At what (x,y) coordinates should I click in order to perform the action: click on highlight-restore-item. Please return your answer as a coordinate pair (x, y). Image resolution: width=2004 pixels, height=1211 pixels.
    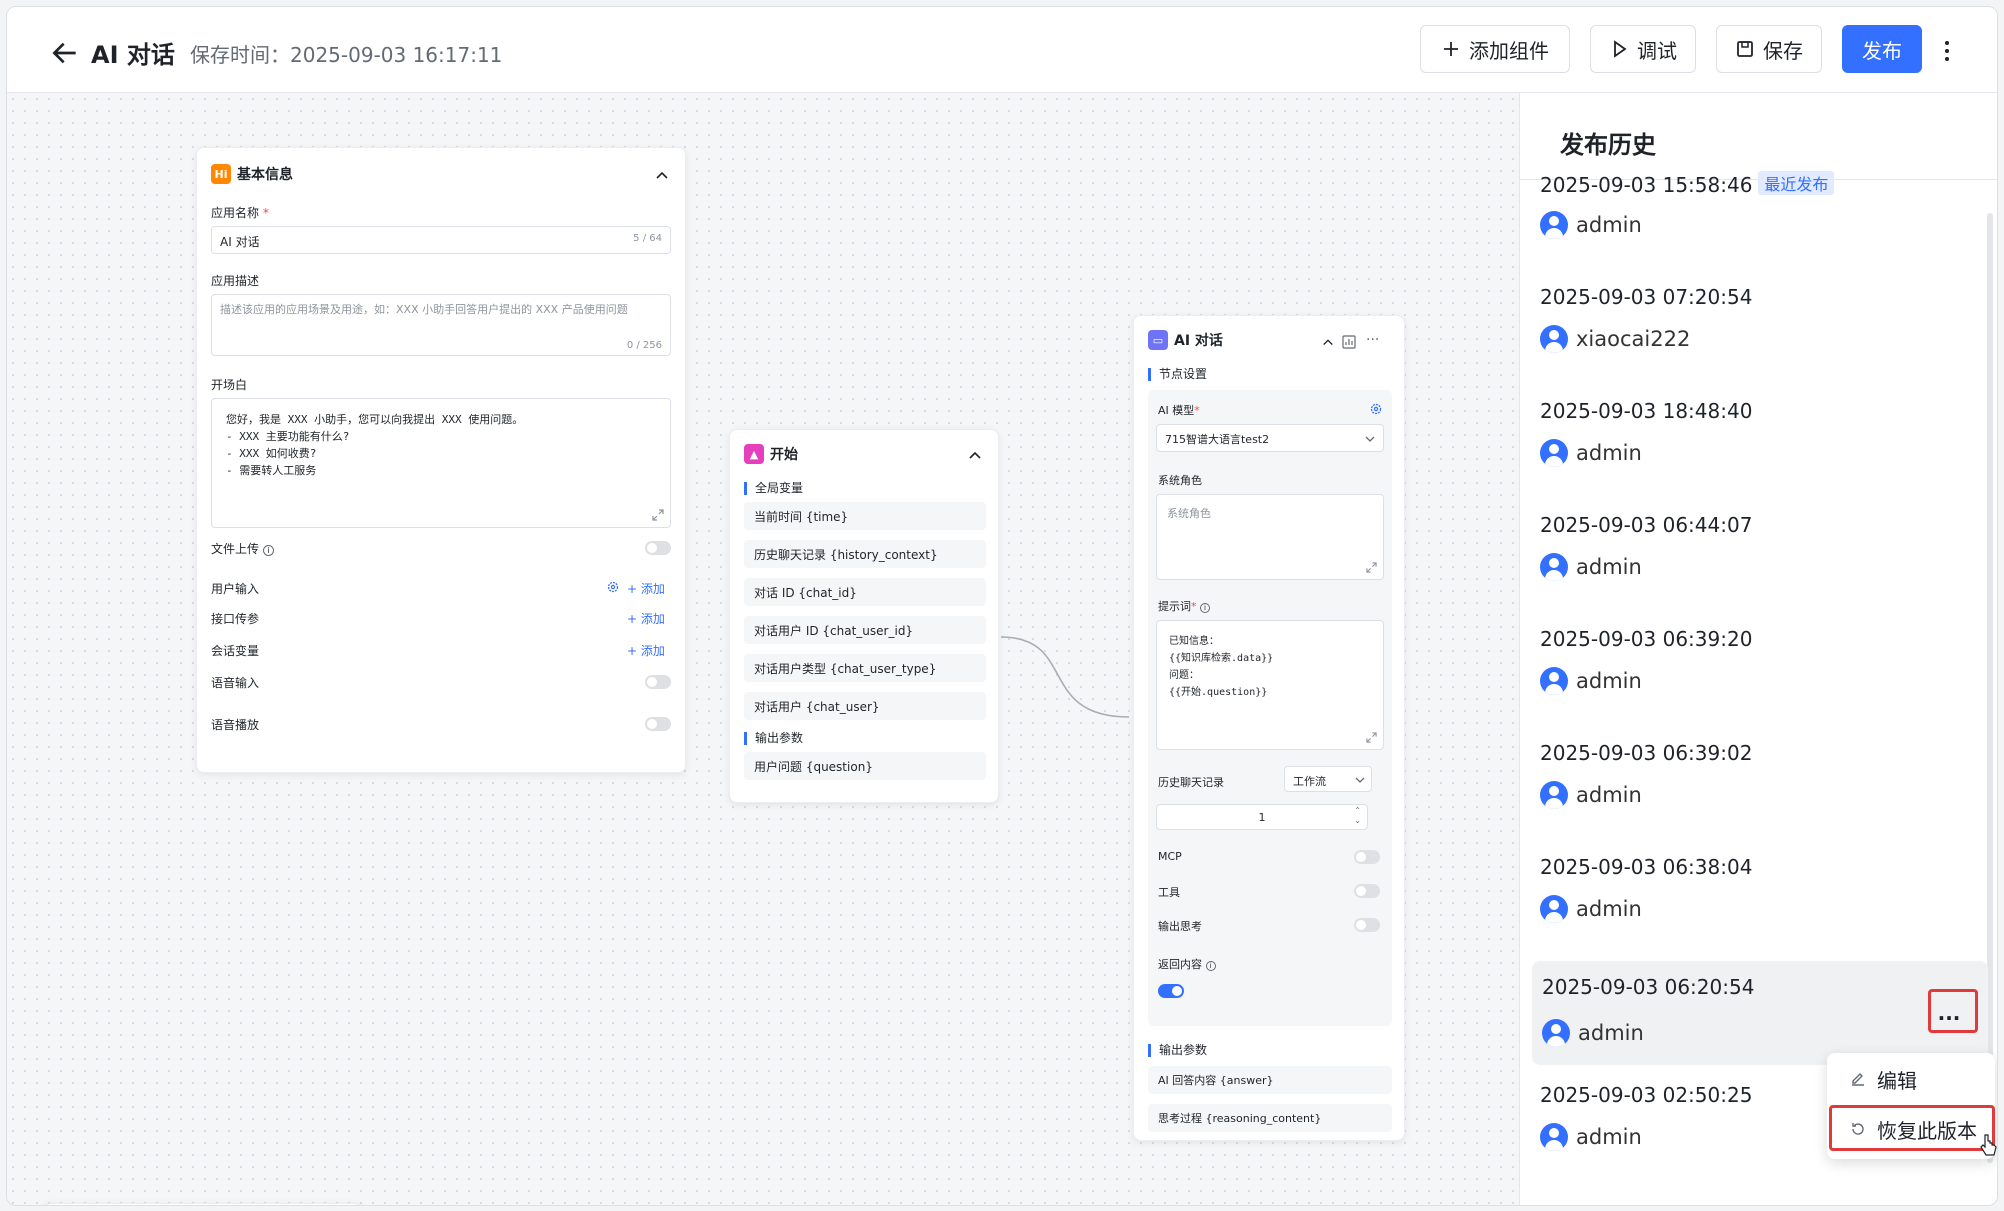
    Looking at the image, I should click on (1912, 1128).